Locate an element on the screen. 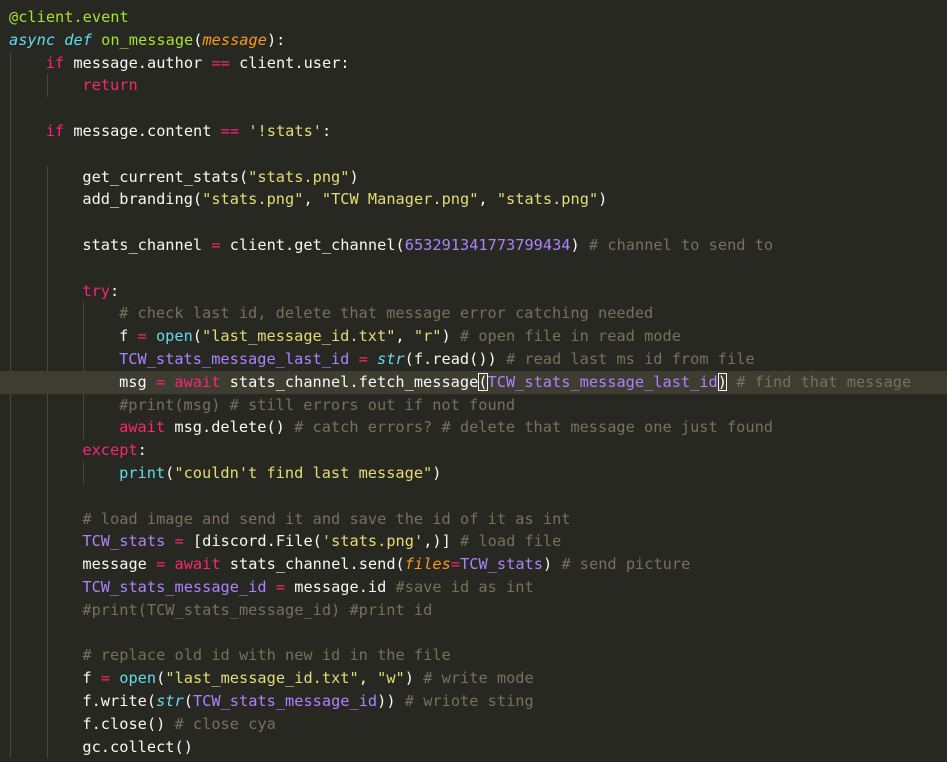 The width and height of the screenshot is (947, 762). code-line: gc.collect() is located at coordinates (473, 747).